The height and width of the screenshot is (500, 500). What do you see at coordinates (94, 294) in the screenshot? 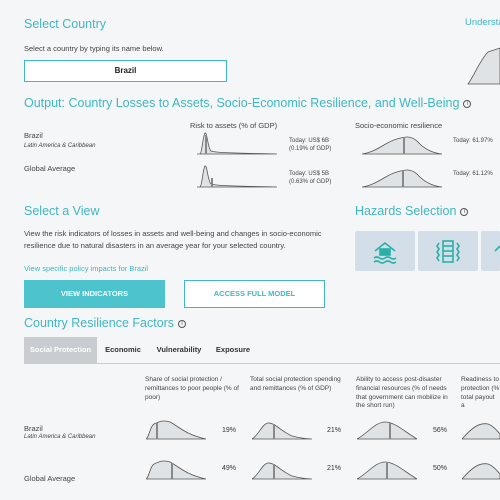
I see `view-indicators-button: VIEW INDICATORS` at bounding box center [94, 294].